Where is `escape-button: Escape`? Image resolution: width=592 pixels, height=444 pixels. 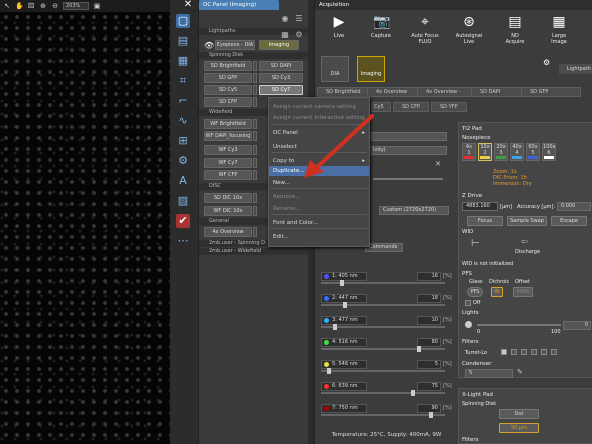 escape-button: Escape is located at coordinates (569, 221).